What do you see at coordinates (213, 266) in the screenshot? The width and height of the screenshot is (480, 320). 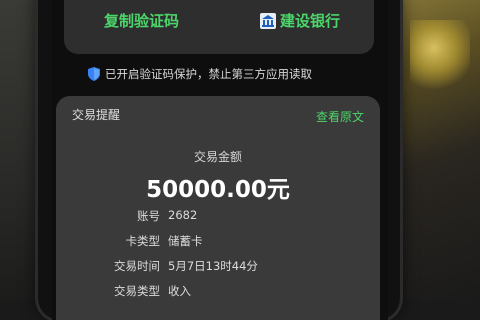 I see `detail-value: 5月7日13时44分` at bounding box center [213, 266].